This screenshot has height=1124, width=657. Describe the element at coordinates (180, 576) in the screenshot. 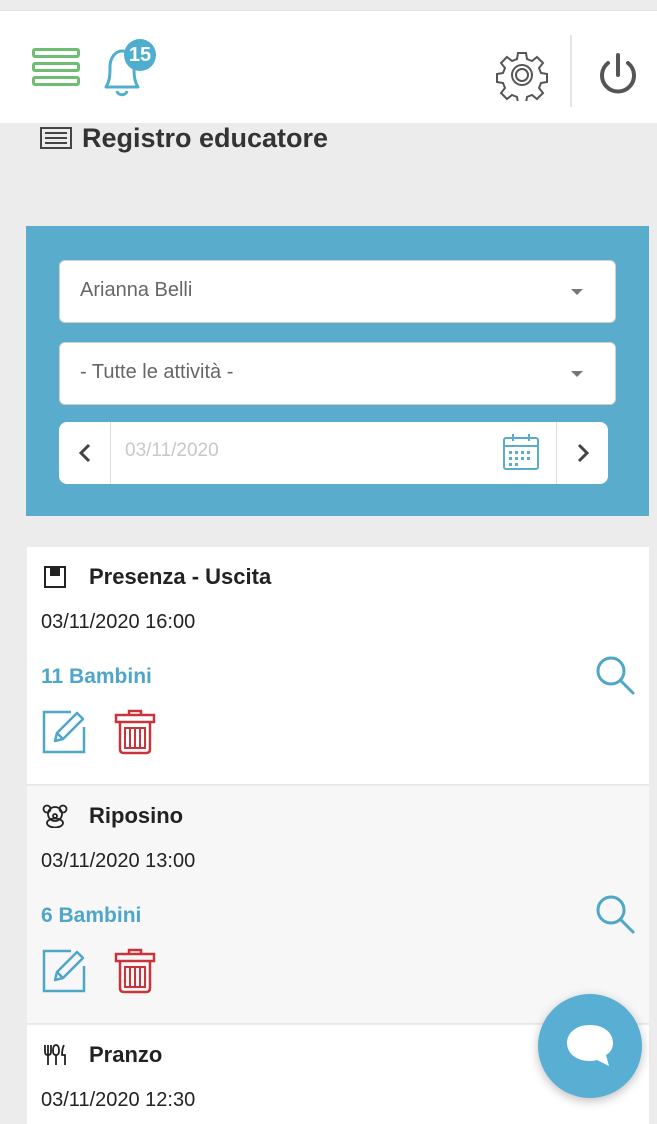

I see `card-title: Presenza - Uscita` at that location.